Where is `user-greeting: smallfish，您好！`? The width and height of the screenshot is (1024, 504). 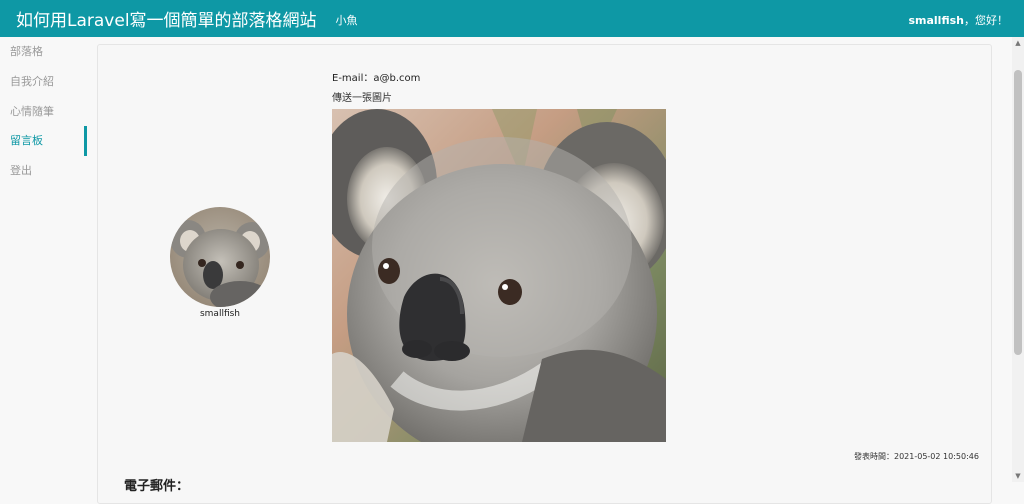 user-greeting: smallfish，您好！ is located at coordinates (958, 20).